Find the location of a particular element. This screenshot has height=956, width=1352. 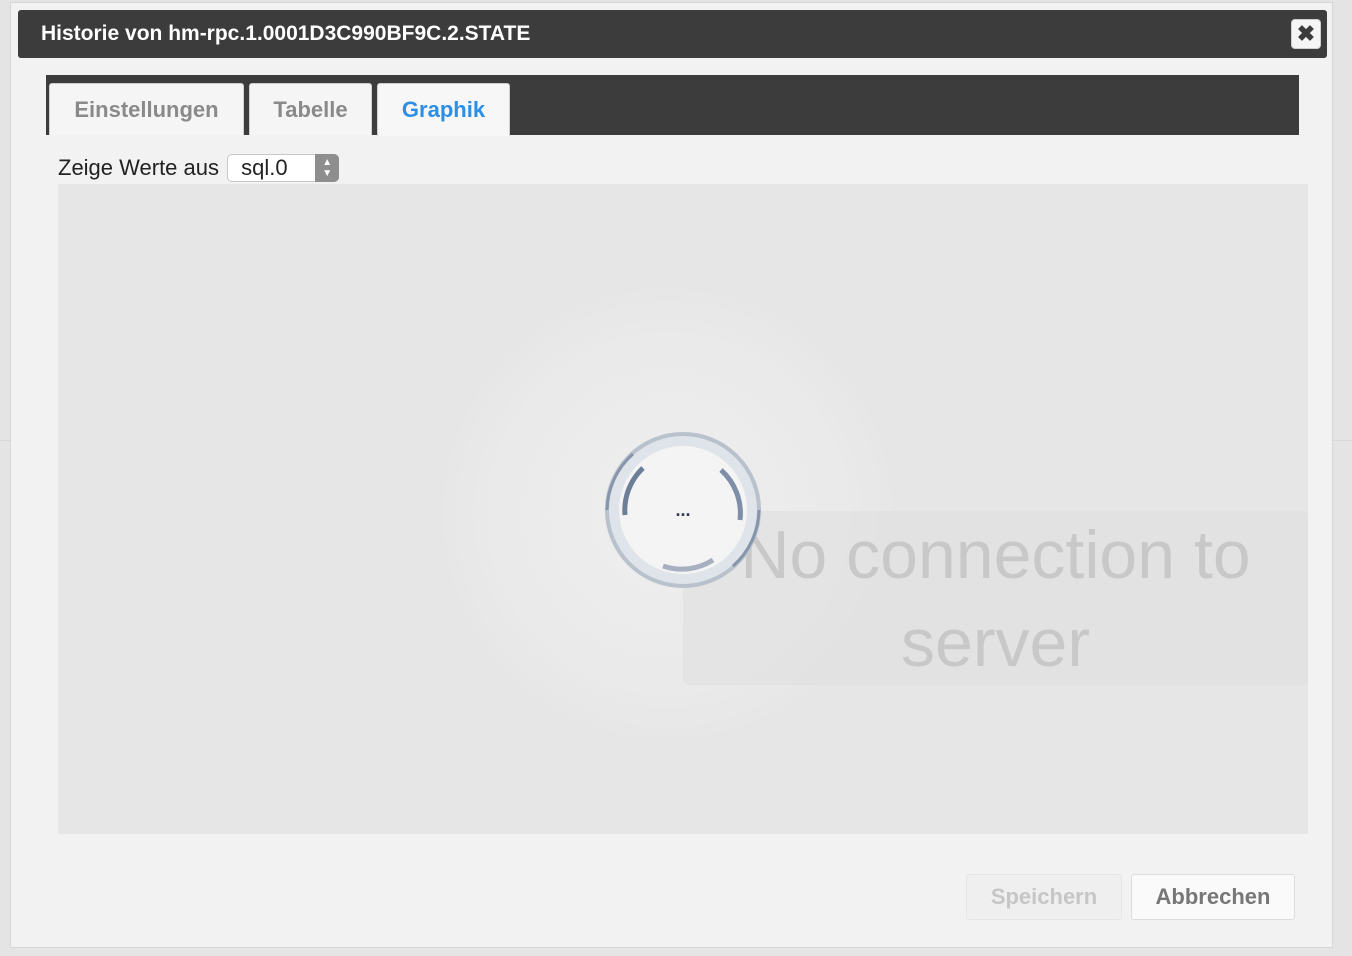

instance-select: sql.0 ▲ ▼ is located at coordinates (283, 168).